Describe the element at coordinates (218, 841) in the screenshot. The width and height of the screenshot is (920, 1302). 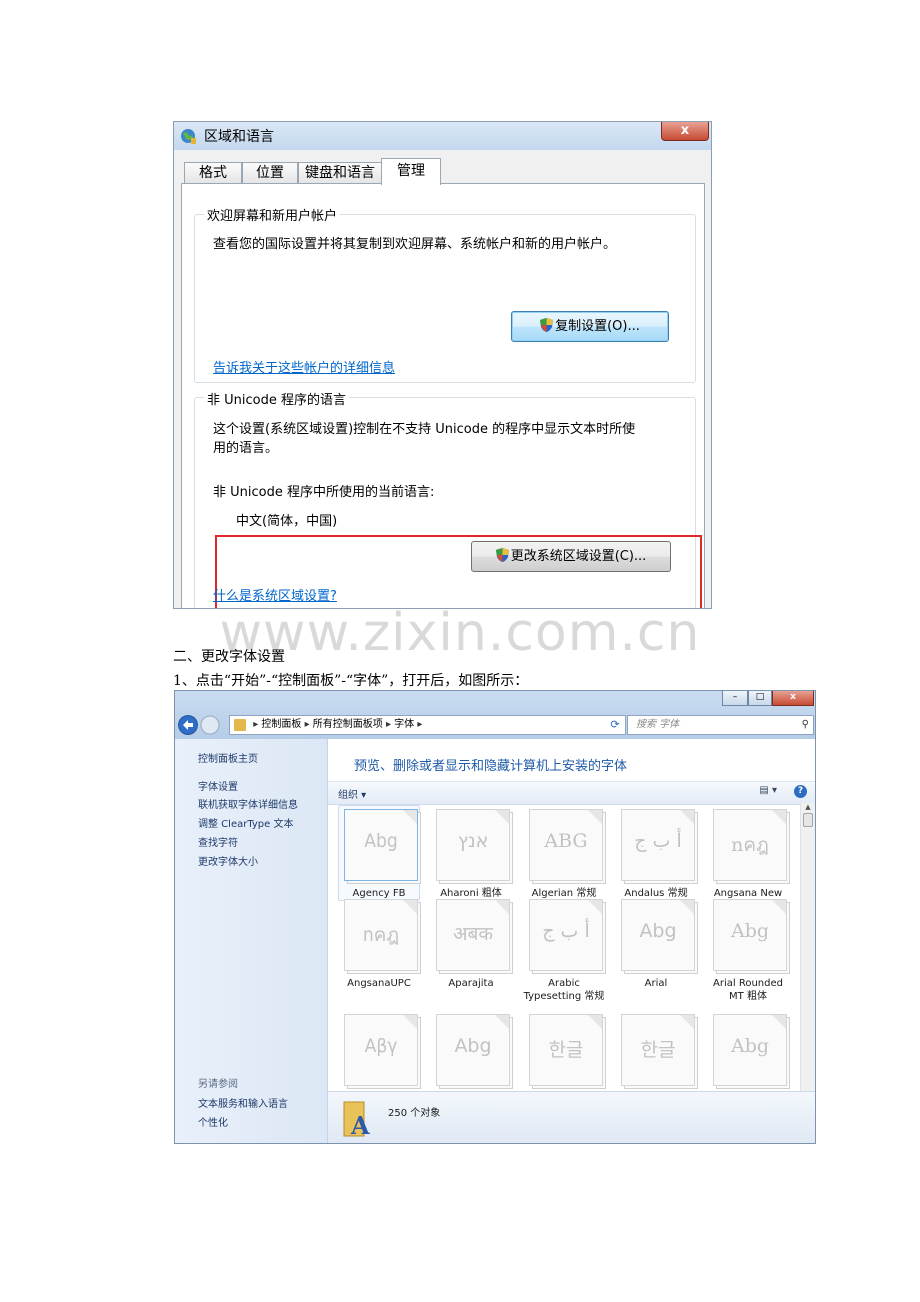
I see `sidebar-item-find-character: 查找字符` at that location.